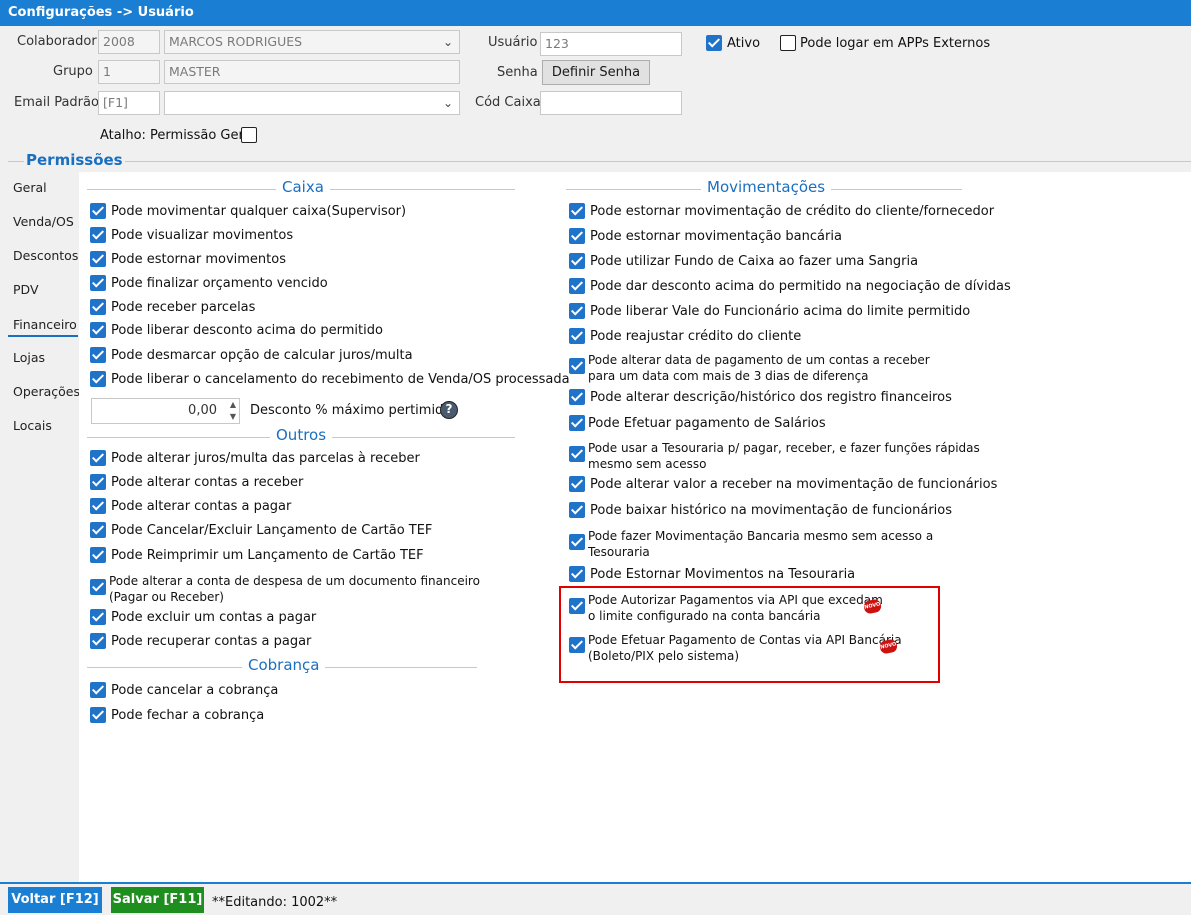 The image size is (1191, 915). I want to click on permission-label-line2: Tesouraria, so click(619, 552).